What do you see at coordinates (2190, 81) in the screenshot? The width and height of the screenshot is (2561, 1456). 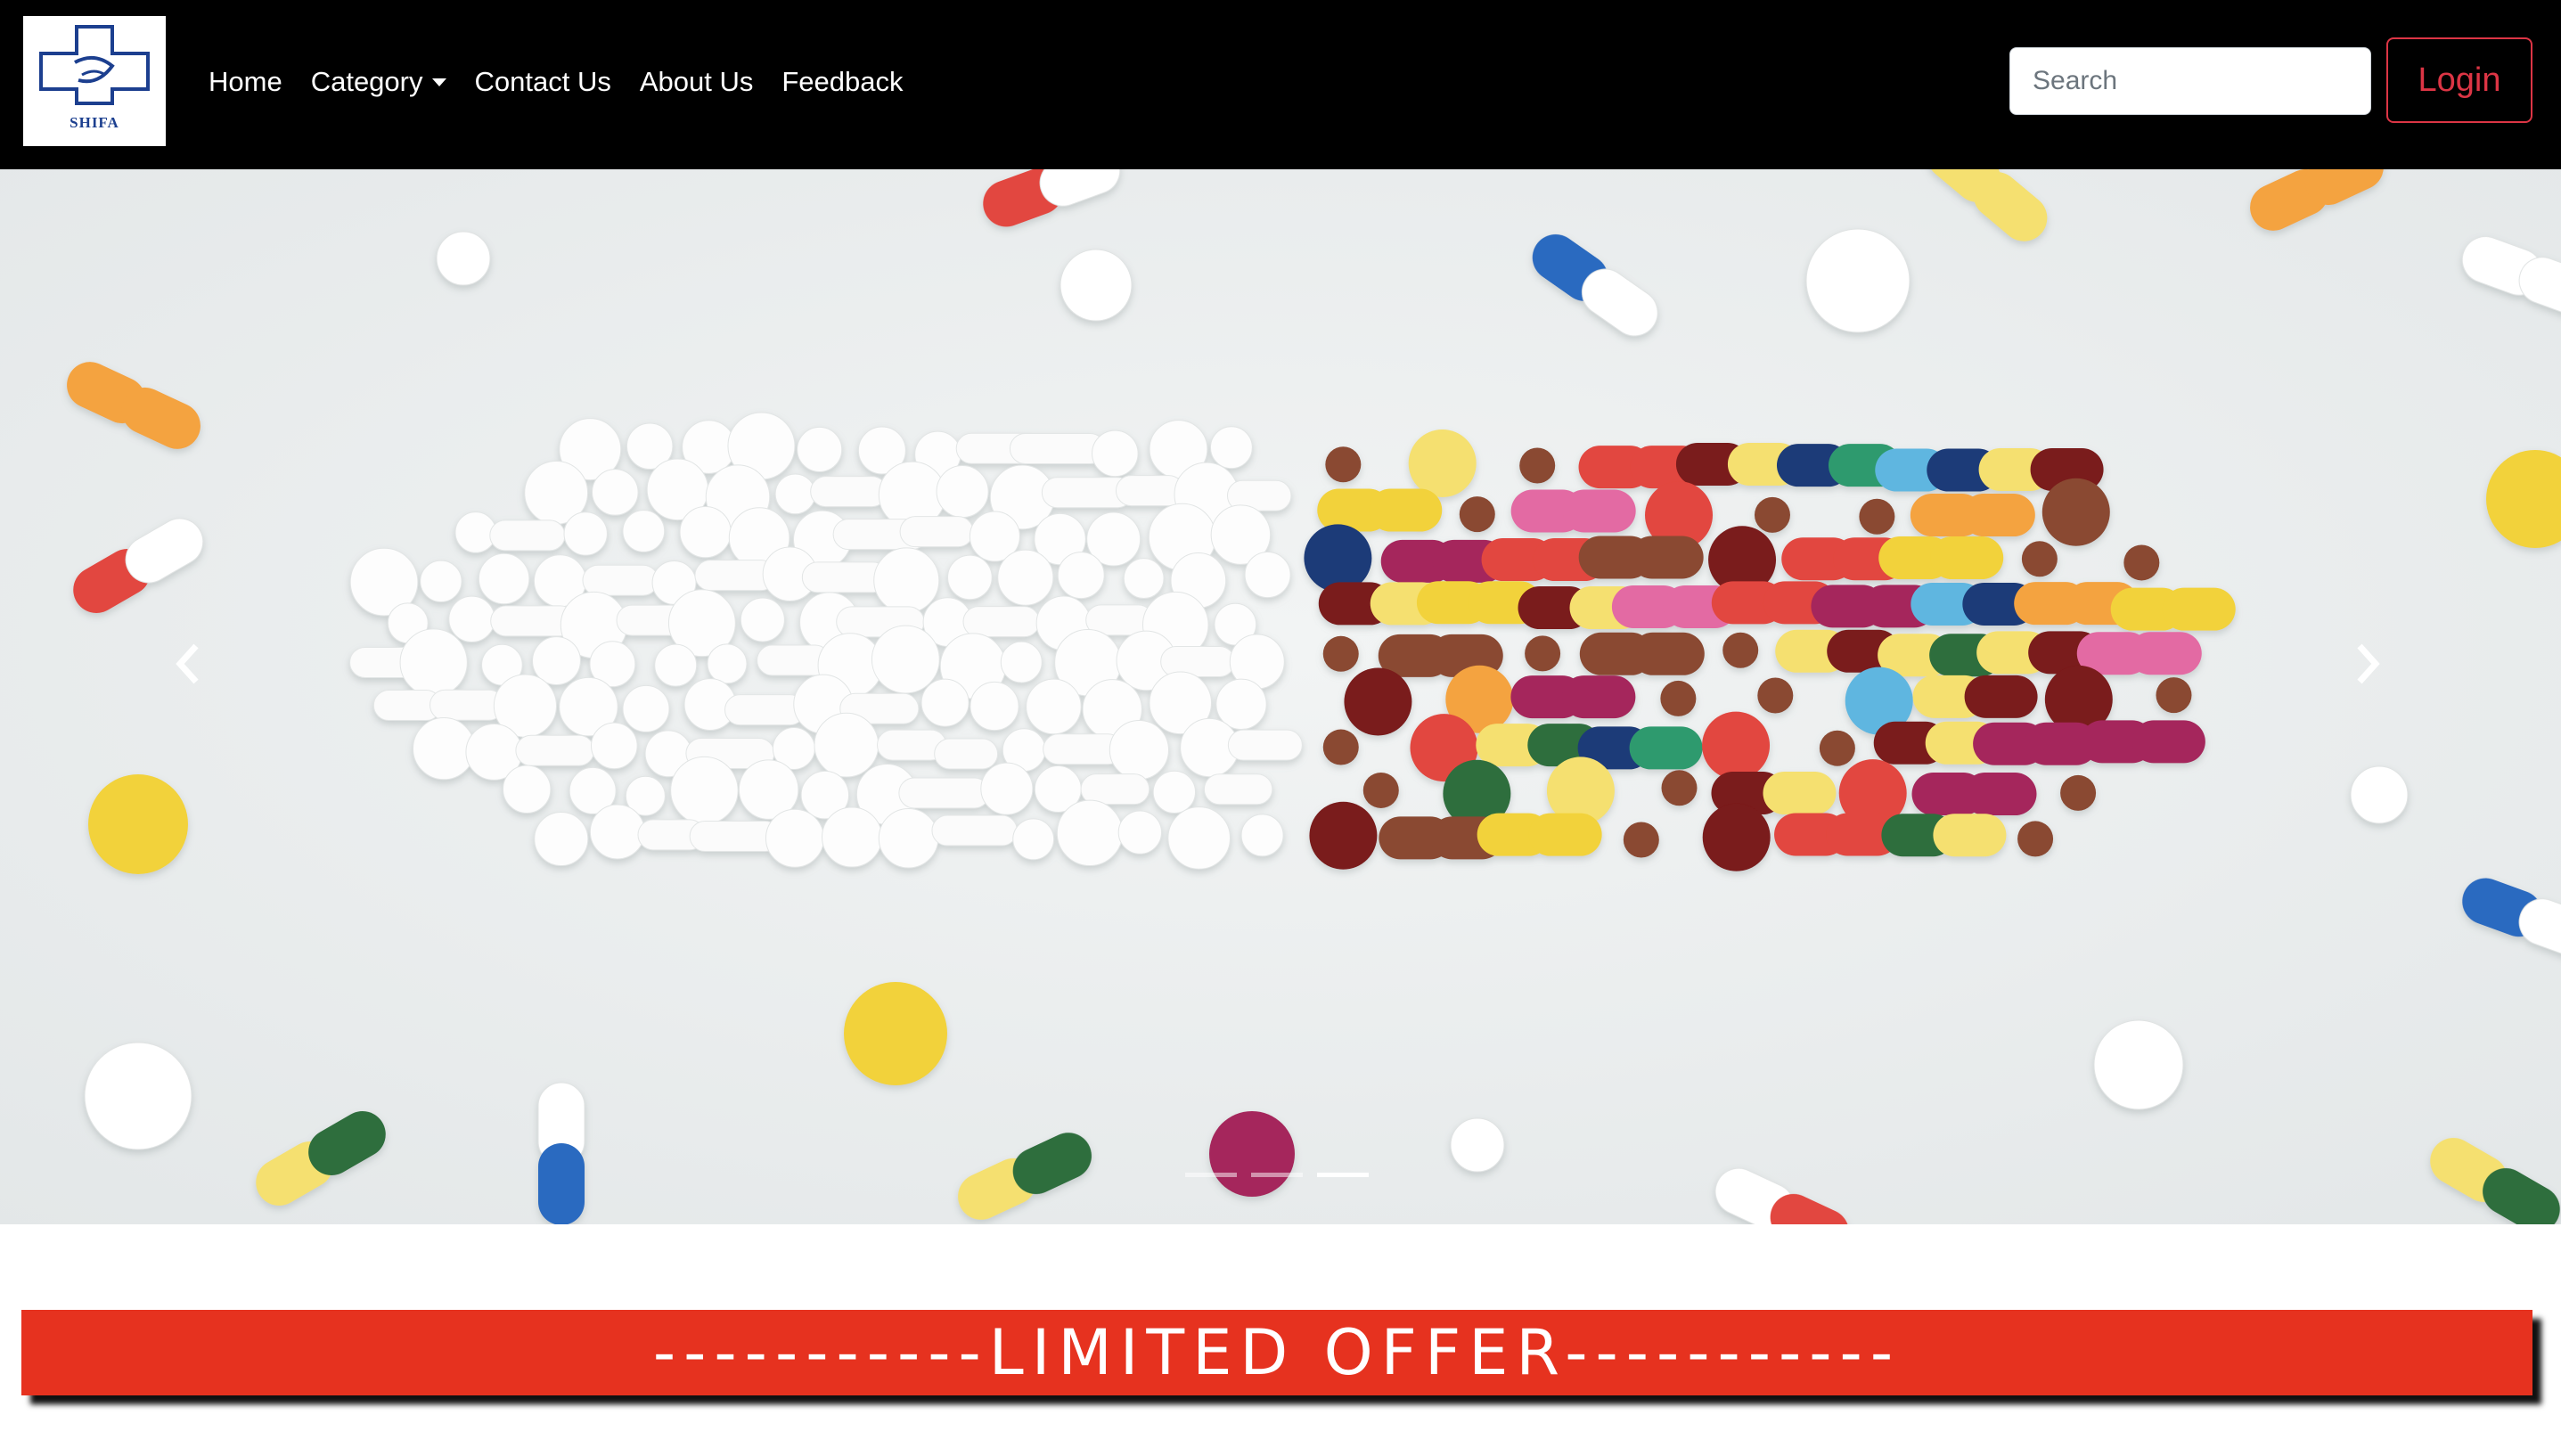 I see `search-input` at bounding box center [2190, 81].